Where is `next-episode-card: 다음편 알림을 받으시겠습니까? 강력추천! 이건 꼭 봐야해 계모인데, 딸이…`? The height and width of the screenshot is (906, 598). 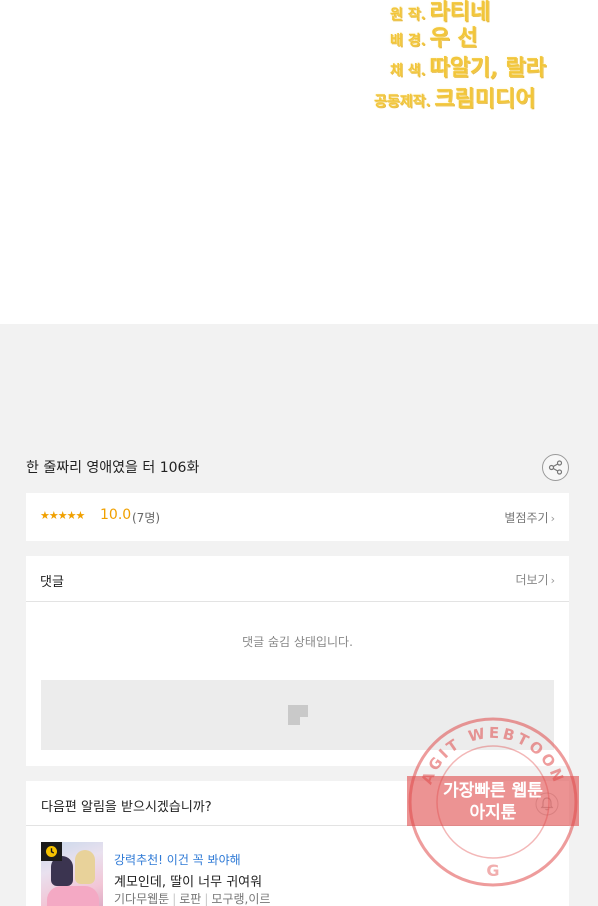
next-episode-card: 다음편 알림을 받으시겠습니까? 강력추천! 이건 꼭 봐야해 계모인데, 딸이… is located at coordinates (297, 843).